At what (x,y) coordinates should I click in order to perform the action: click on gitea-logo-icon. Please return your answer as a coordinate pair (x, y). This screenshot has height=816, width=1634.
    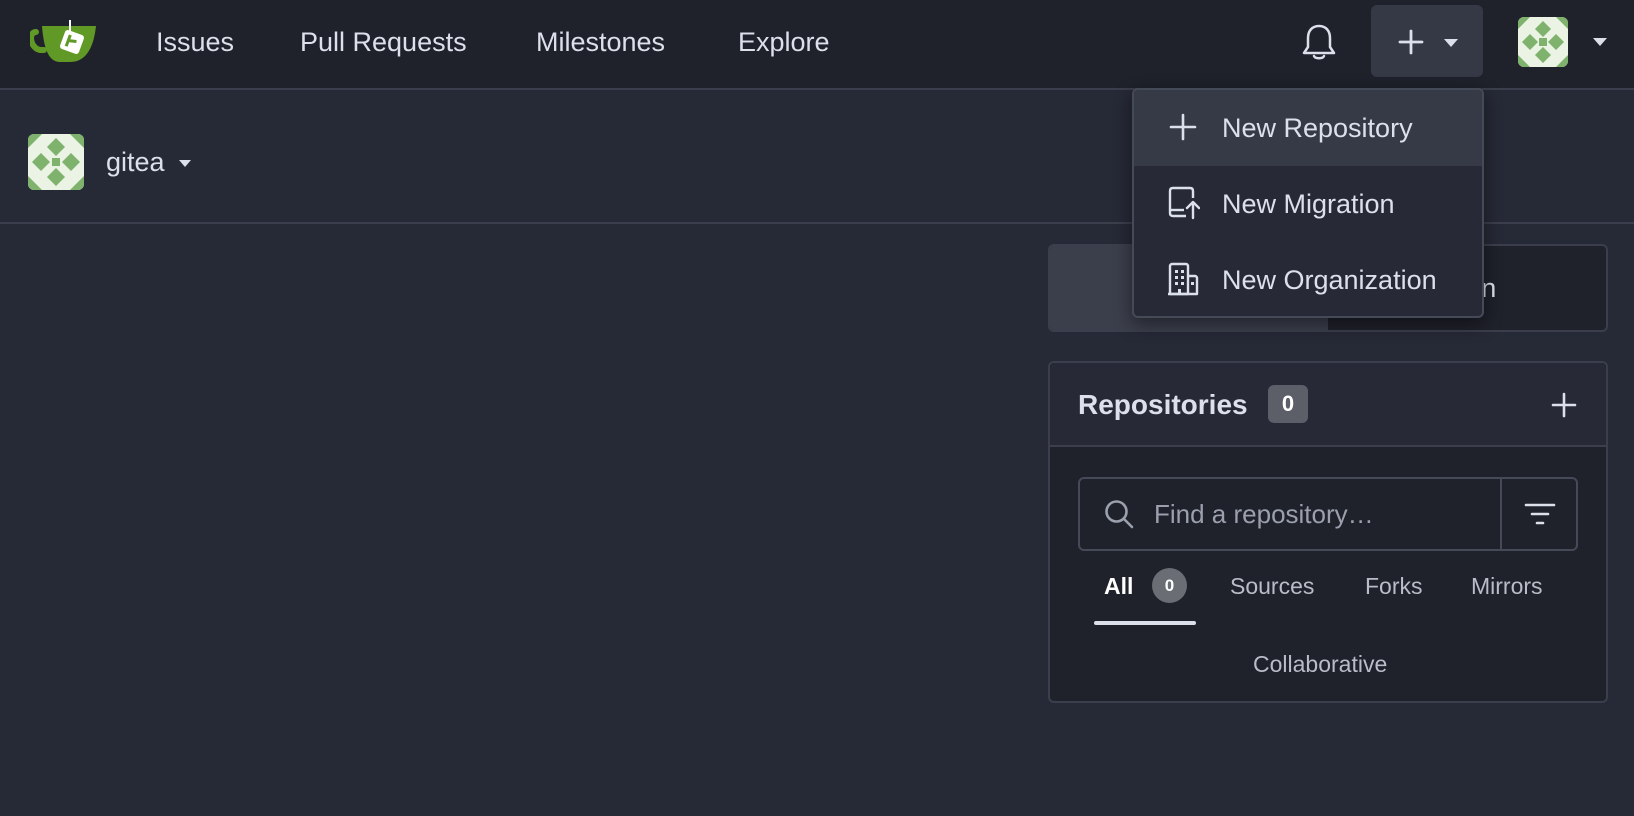
    Looking at the image, I should click on (63, 42).